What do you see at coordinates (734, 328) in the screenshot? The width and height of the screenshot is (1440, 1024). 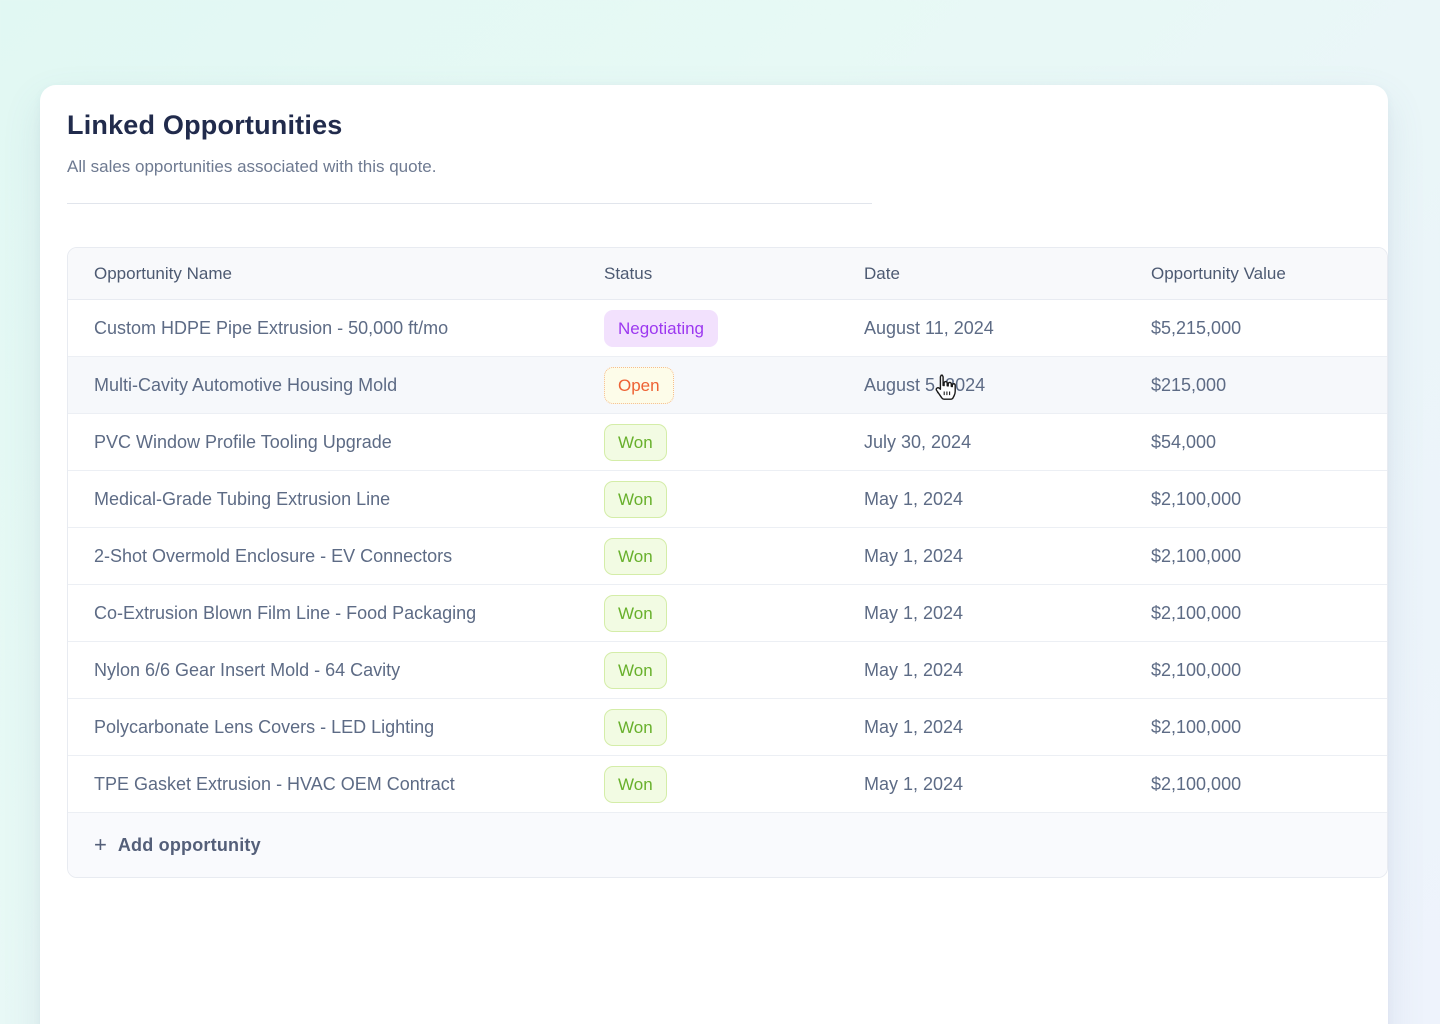 I see `status-cell: Negotiating` at bounding box center [734, 328].